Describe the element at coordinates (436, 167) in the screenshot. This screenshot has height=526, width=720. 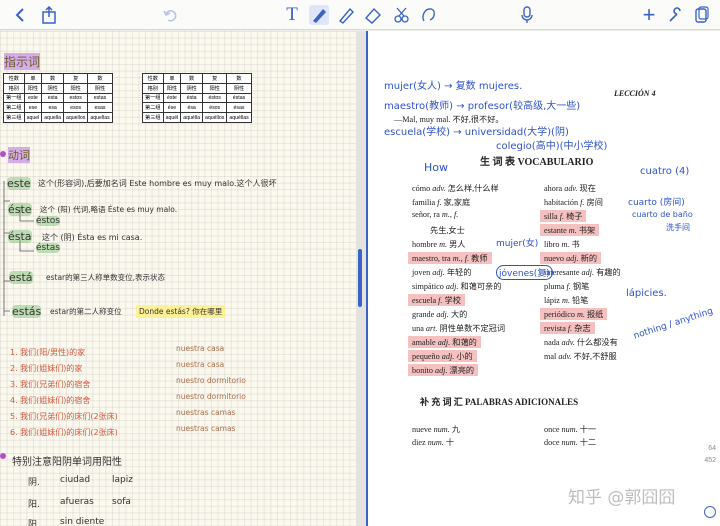
I see `annotation-how: How` at that location.